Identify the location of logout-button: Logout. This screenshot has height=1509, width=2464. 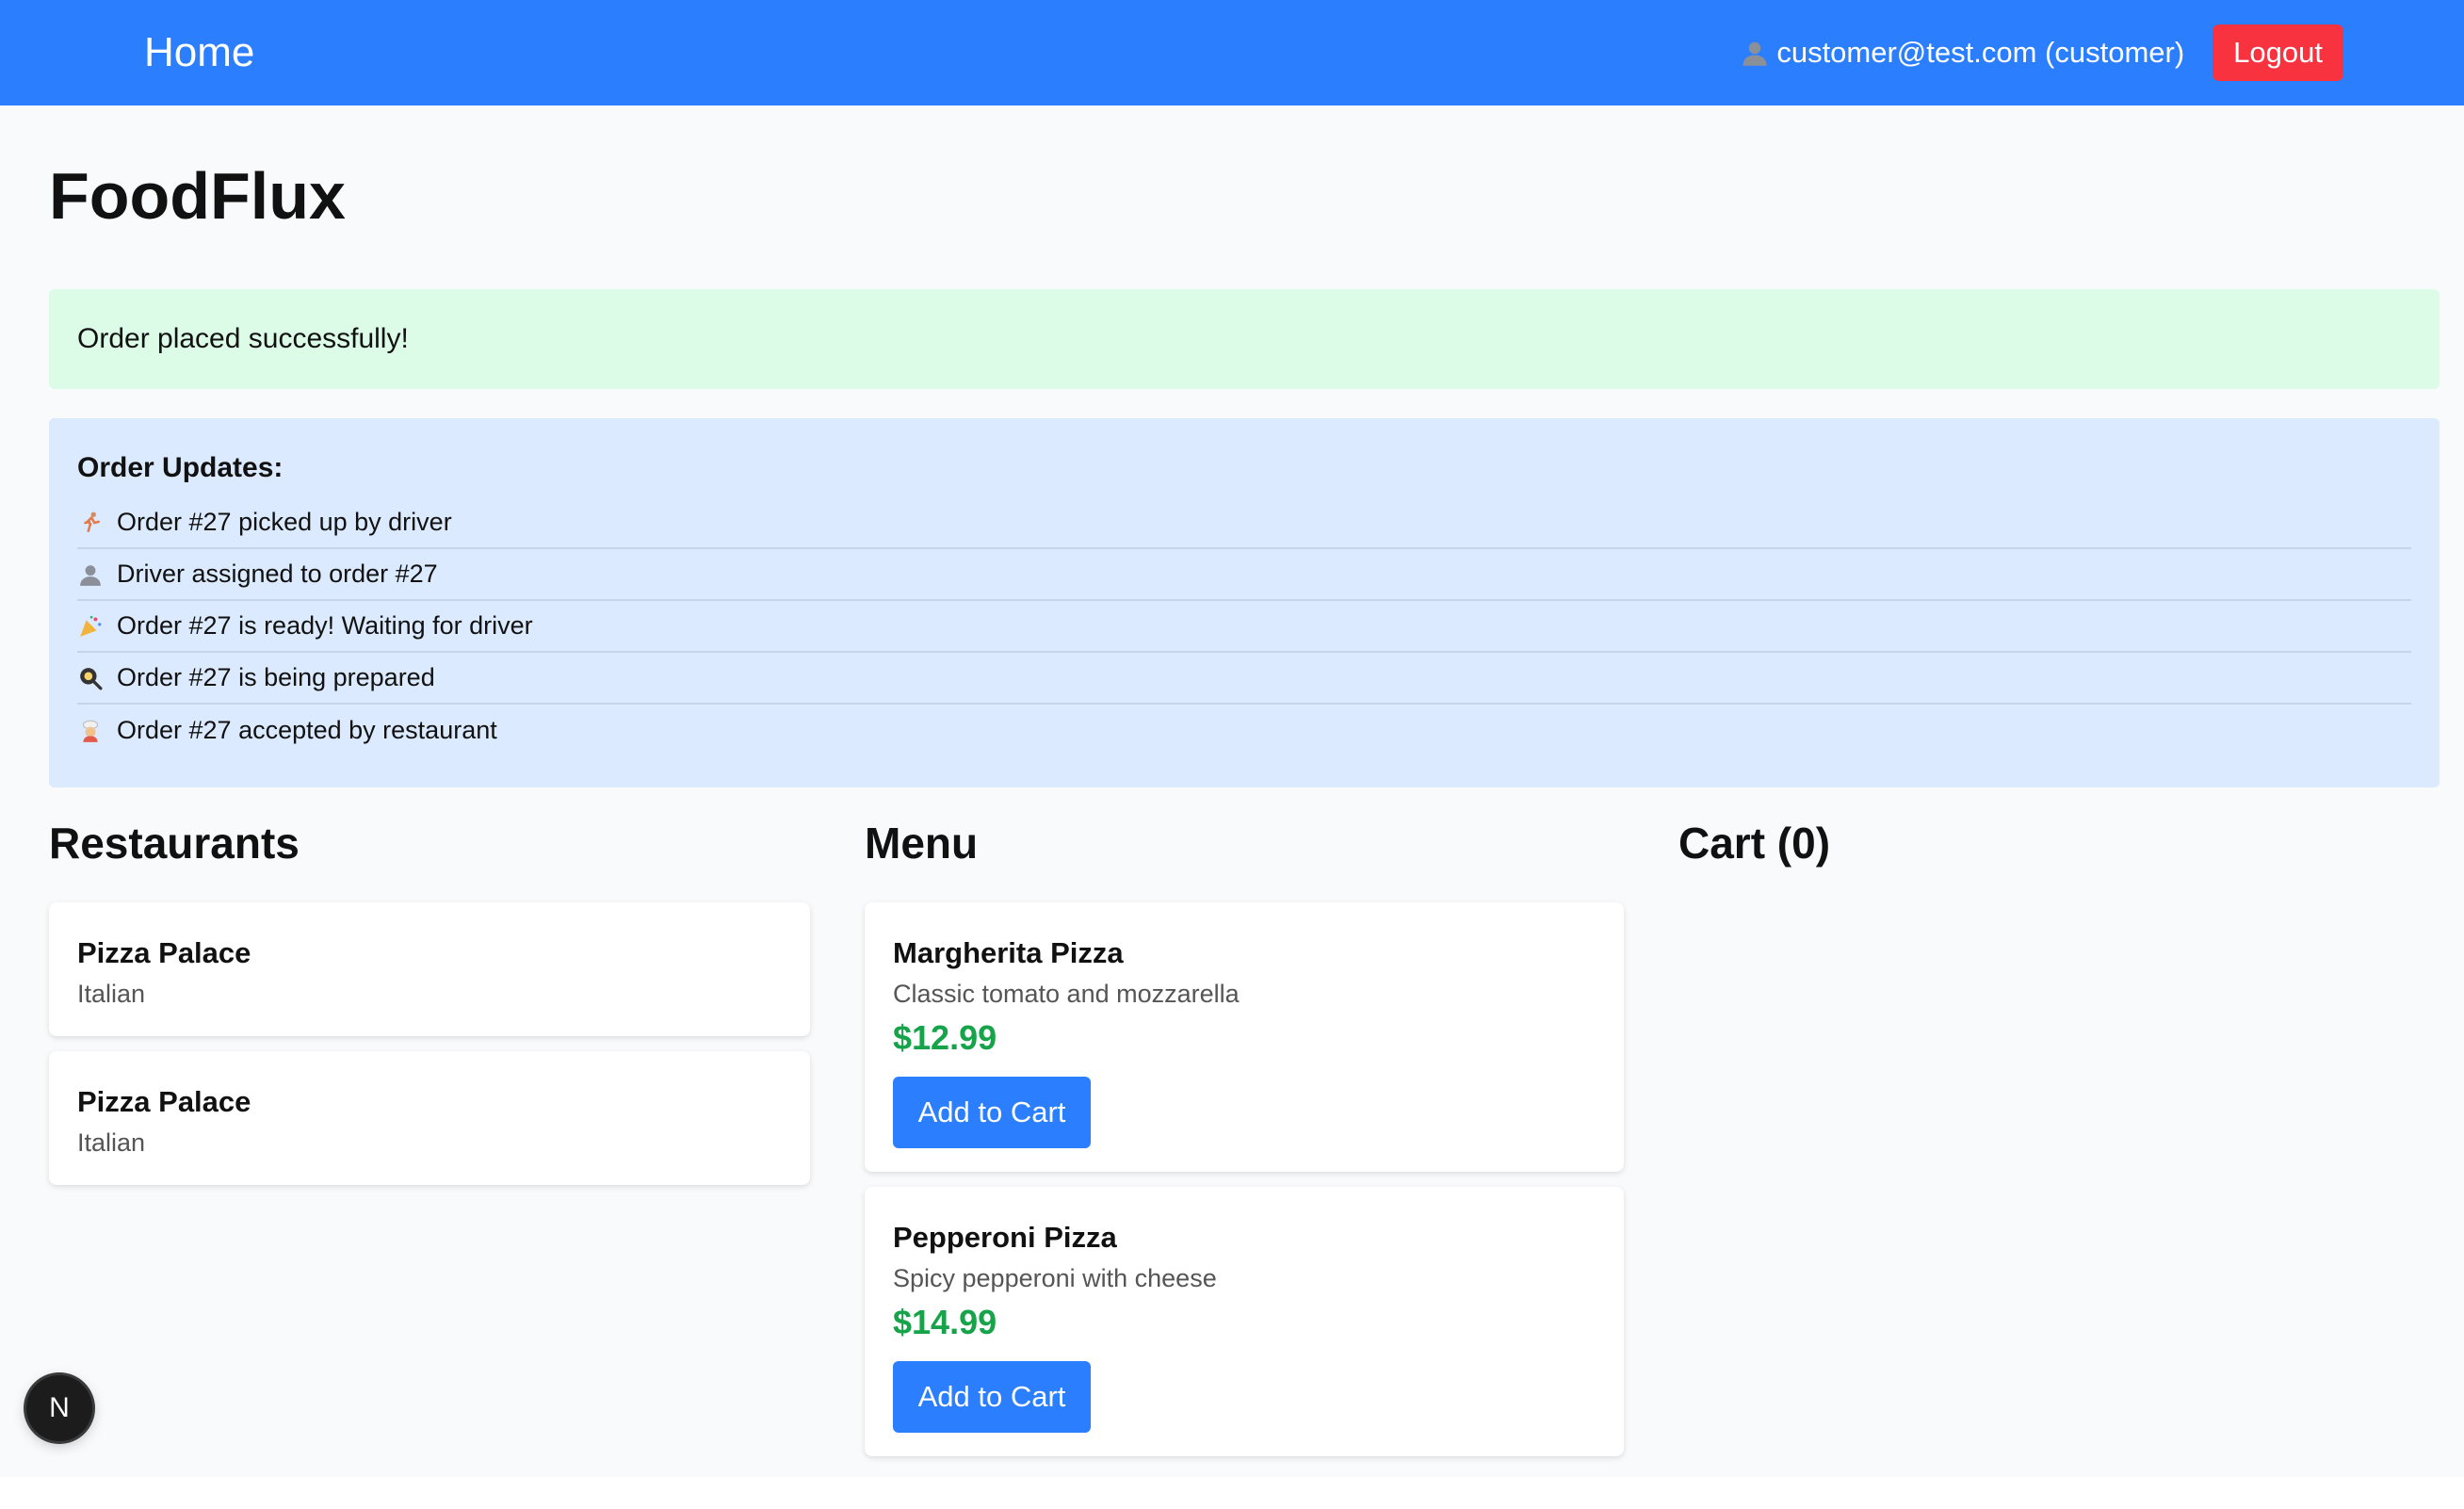
(2278, 52).